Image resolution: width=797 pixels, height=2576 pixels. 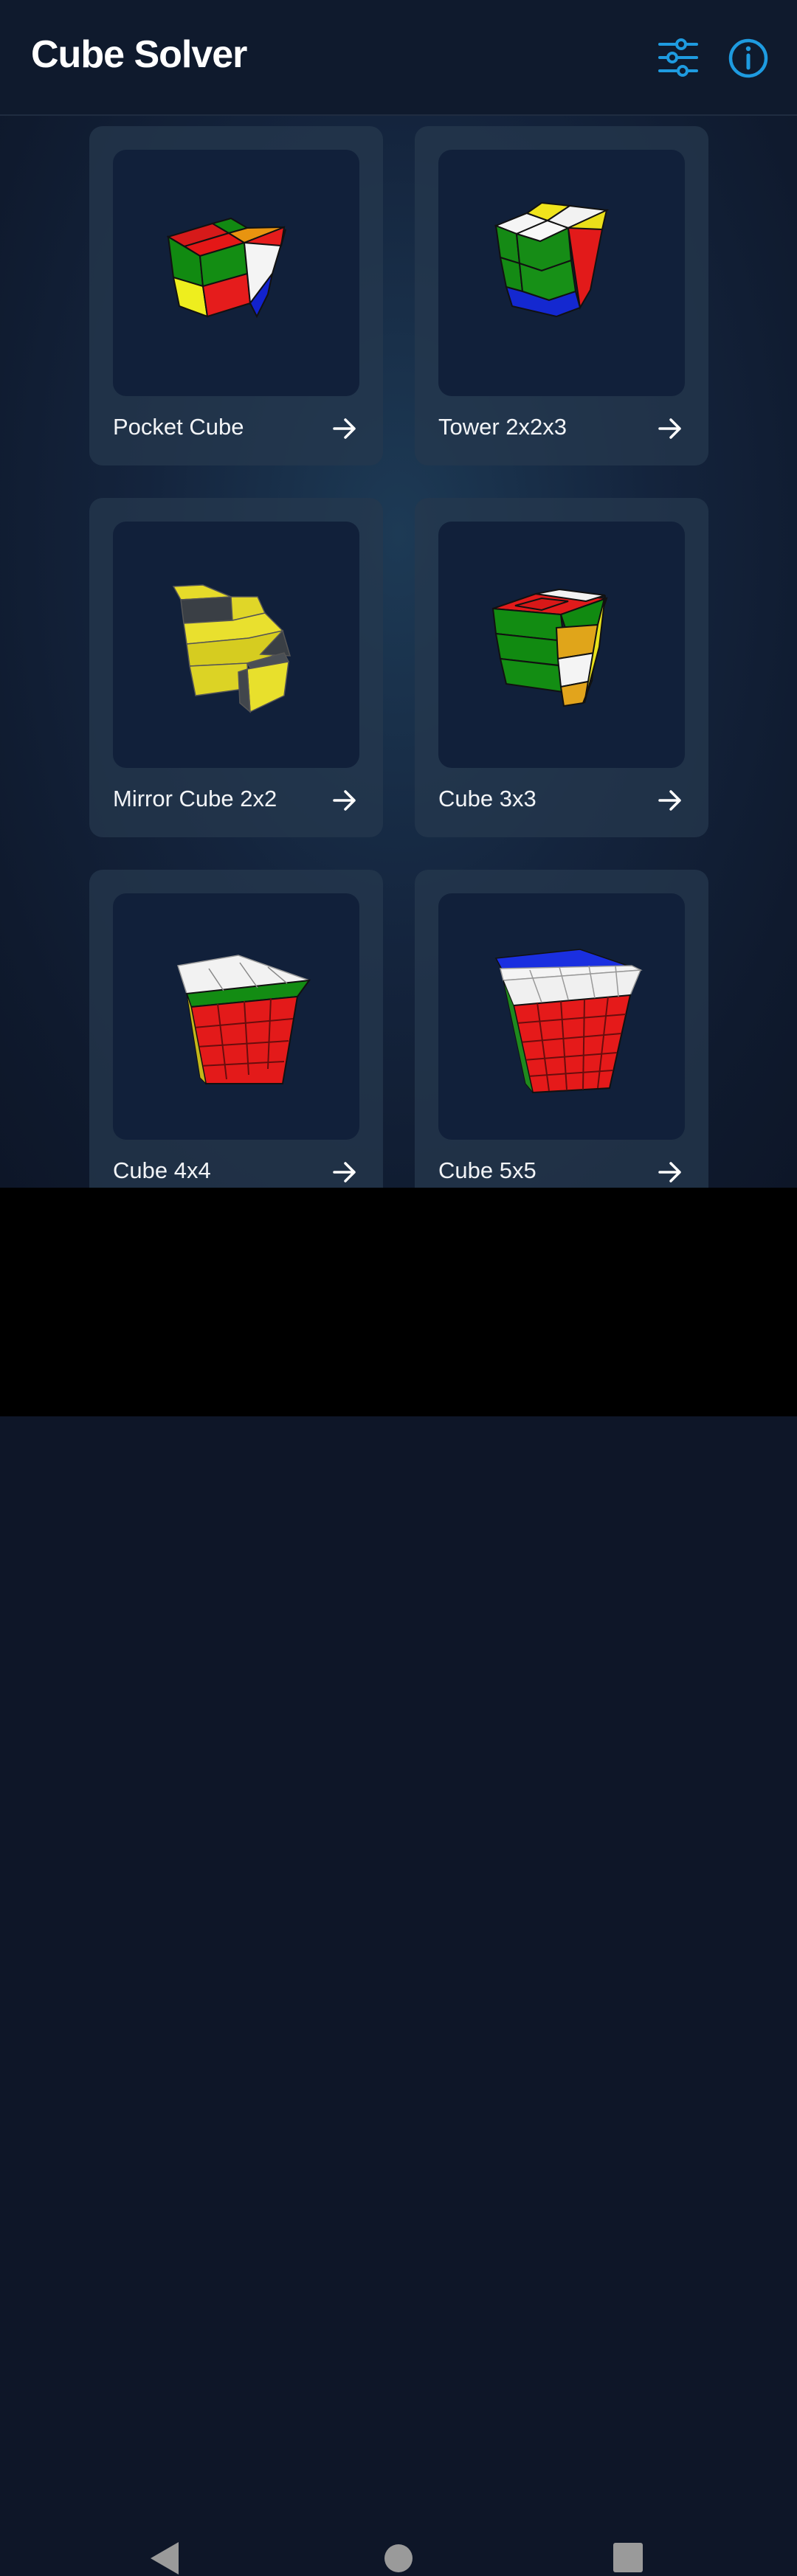 I want to click on puzzle-card-pocket-cube: Pocket Cube, so click(x=236, y=296).